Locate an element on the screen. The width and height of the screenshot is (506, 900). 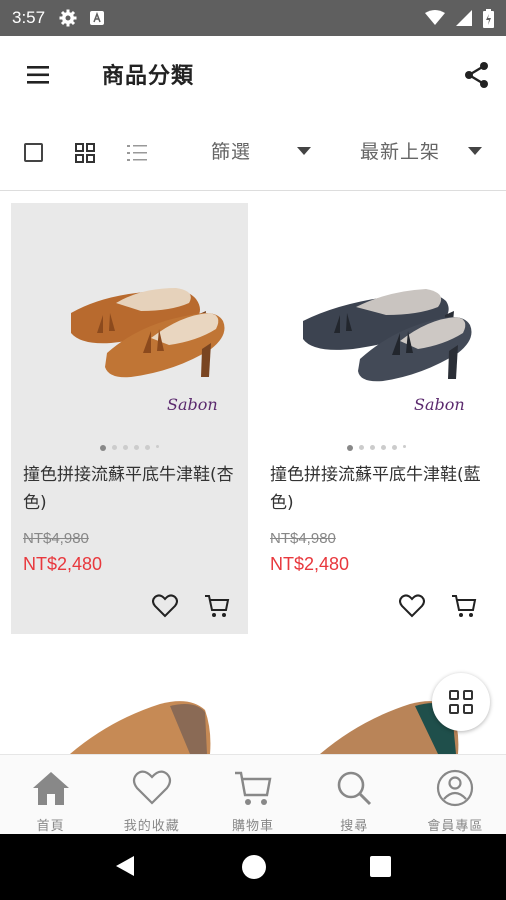
select-all-checkbox is located at coordinates (33, 152).